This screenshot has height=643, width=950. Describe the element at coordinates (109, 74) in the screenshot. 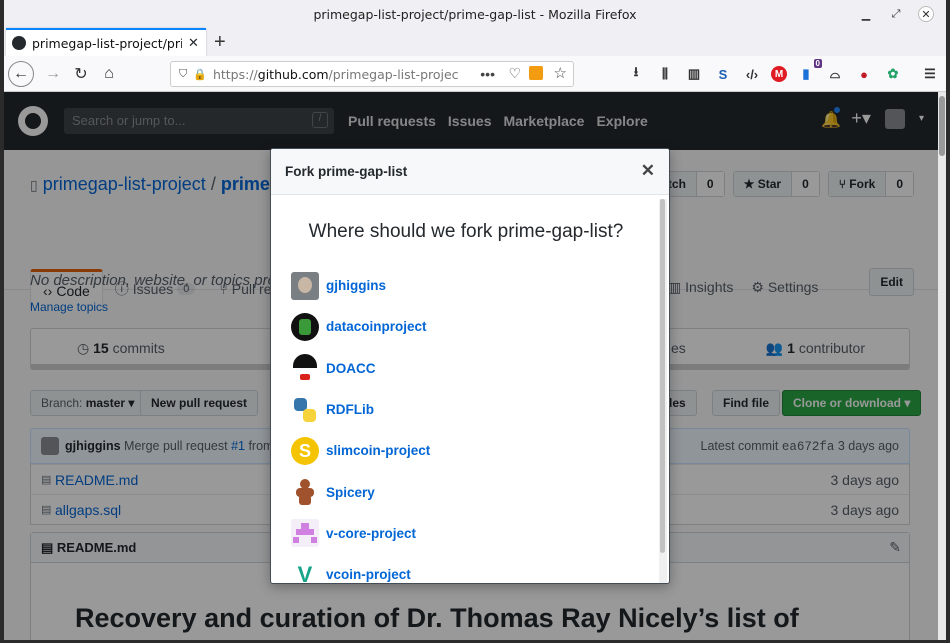

I see `home-icon: ⌂` at that location.